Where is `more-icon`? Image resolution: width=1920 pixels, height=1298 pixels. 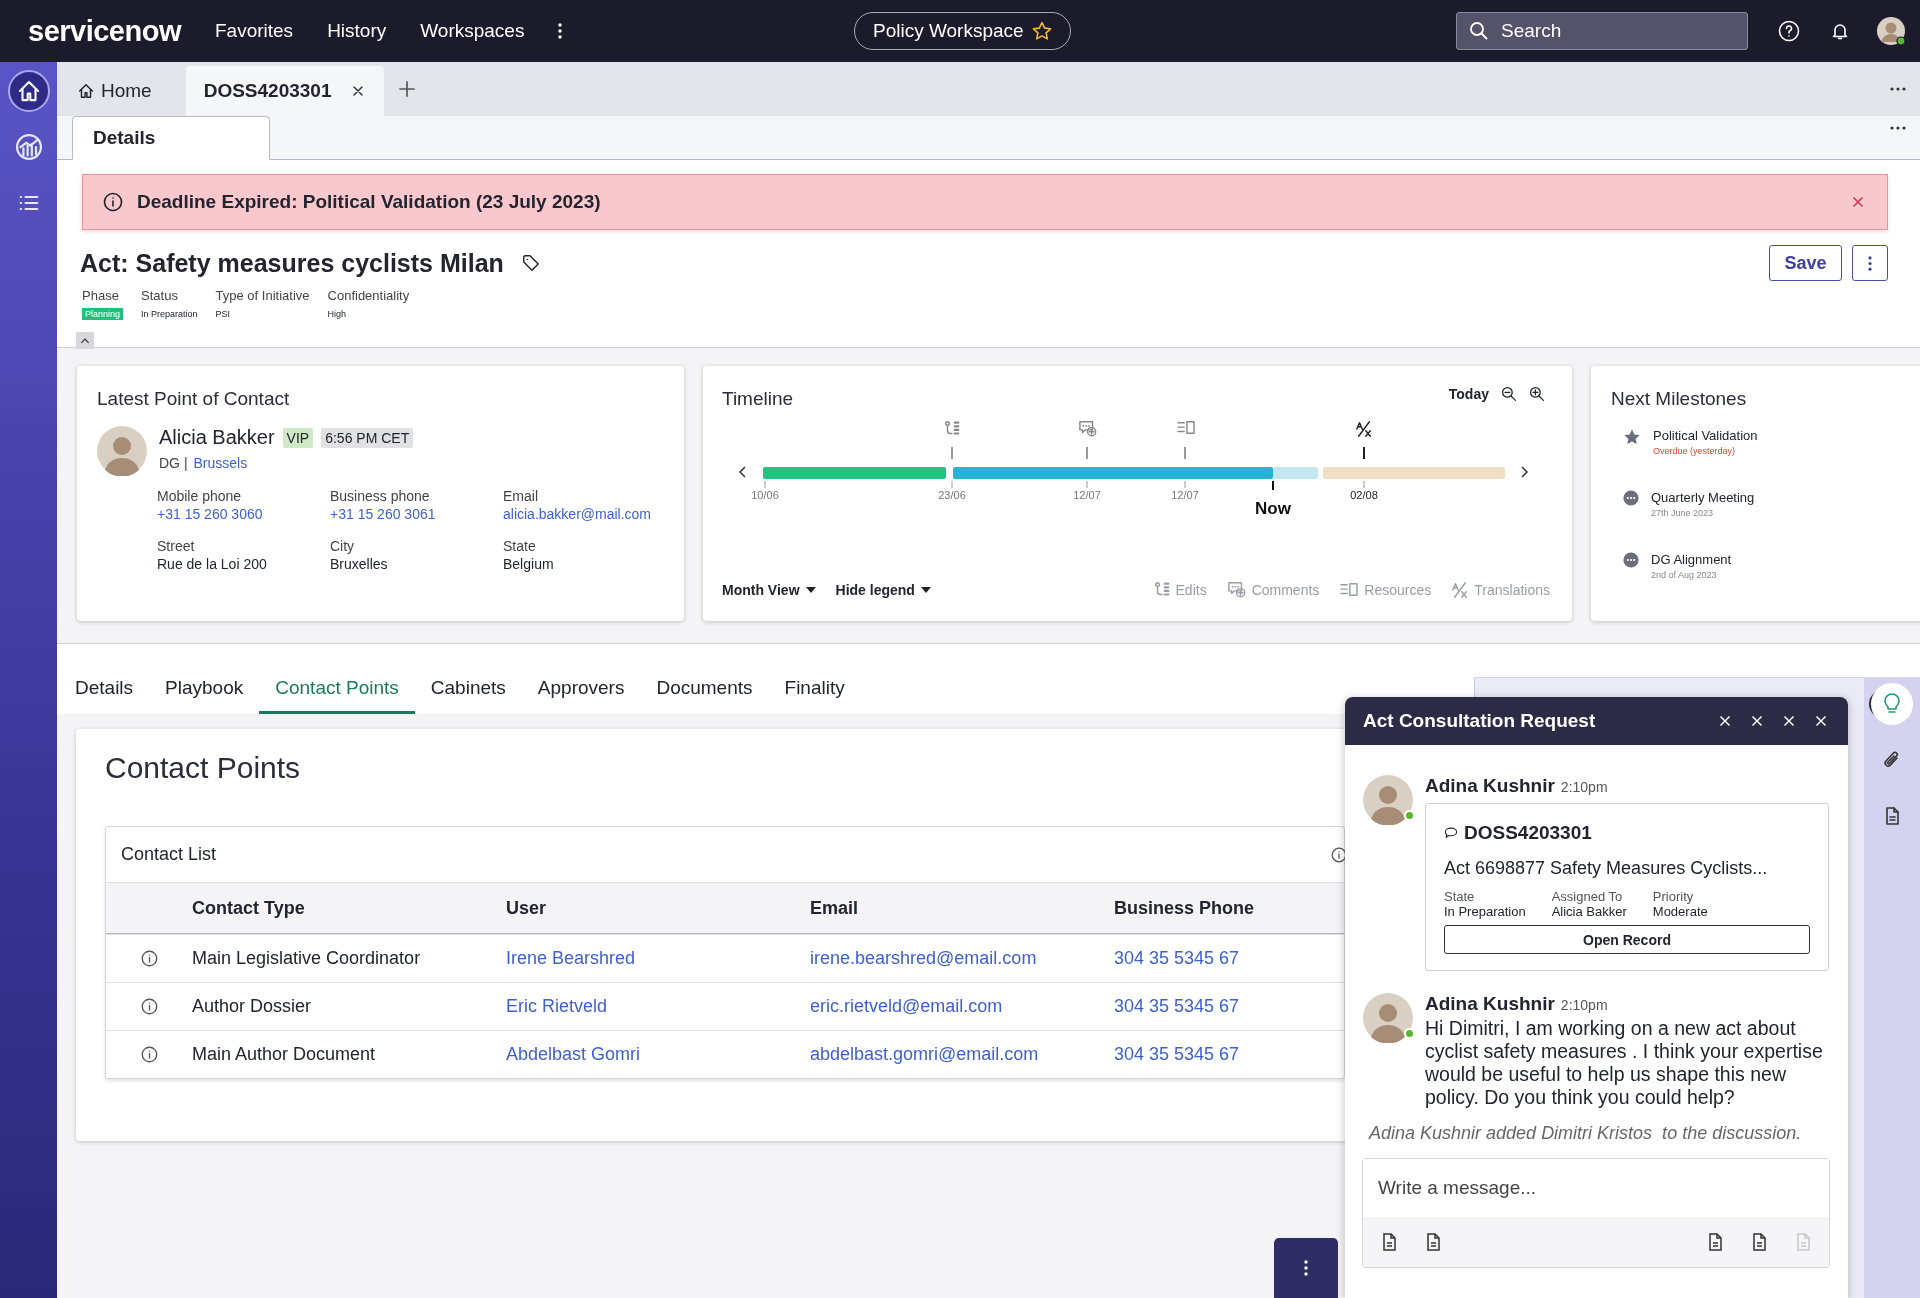
more-icon is located at coordinates (1631, 498).